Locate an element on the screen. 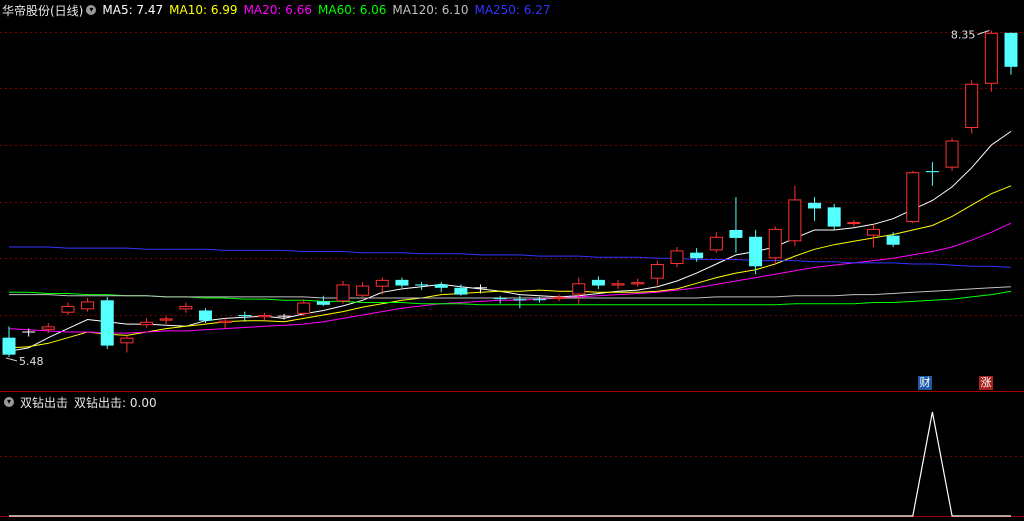 This screenshot has width=1024, height=521. indicator-settings-icon: ▾ is located at coordinates (9, 402).